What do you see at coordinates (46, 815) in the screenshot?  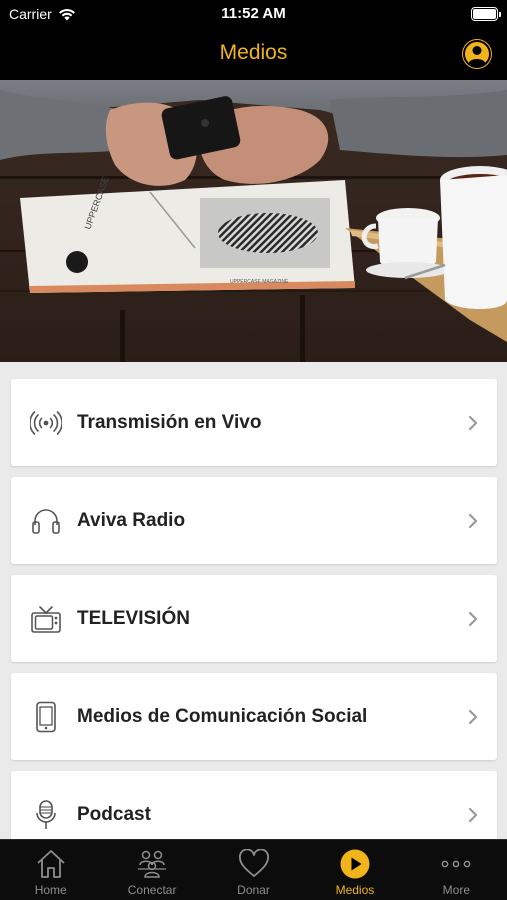 I see `microphone-icon` at bounding box center [46, 815].